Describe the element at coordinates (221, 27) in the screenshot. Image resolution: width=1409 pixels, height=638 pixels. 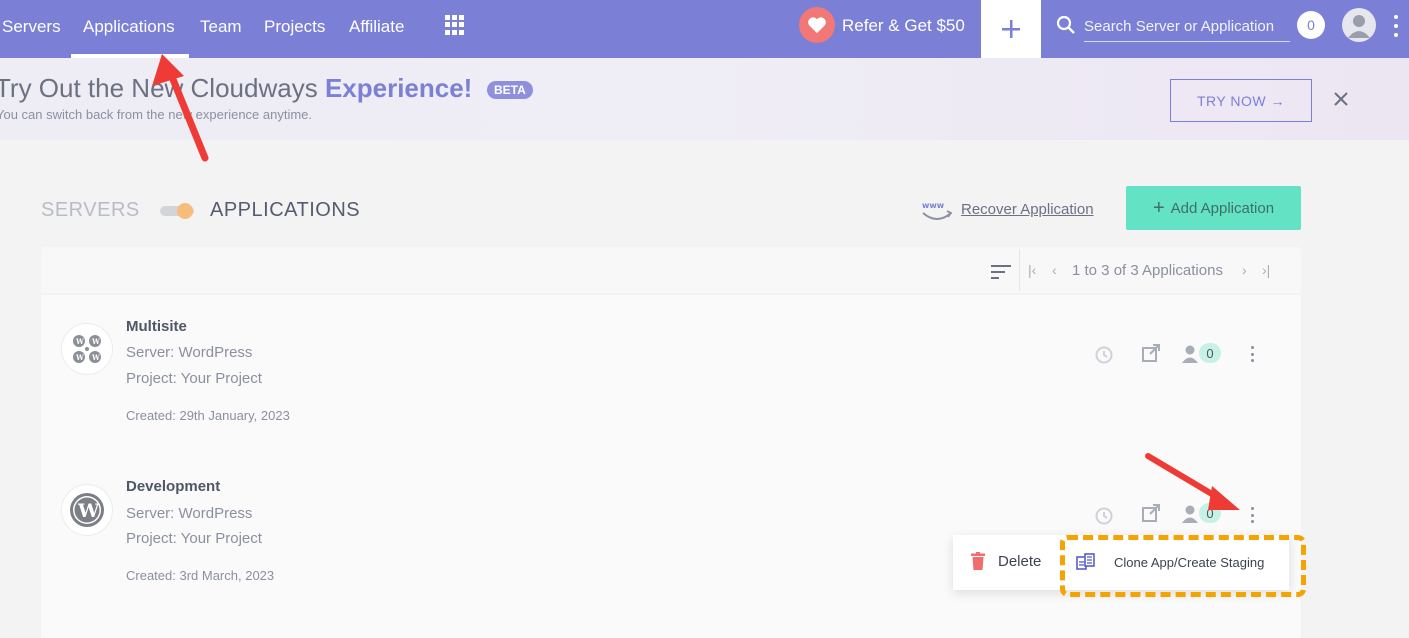
I see `nav-team: Team` at that location.